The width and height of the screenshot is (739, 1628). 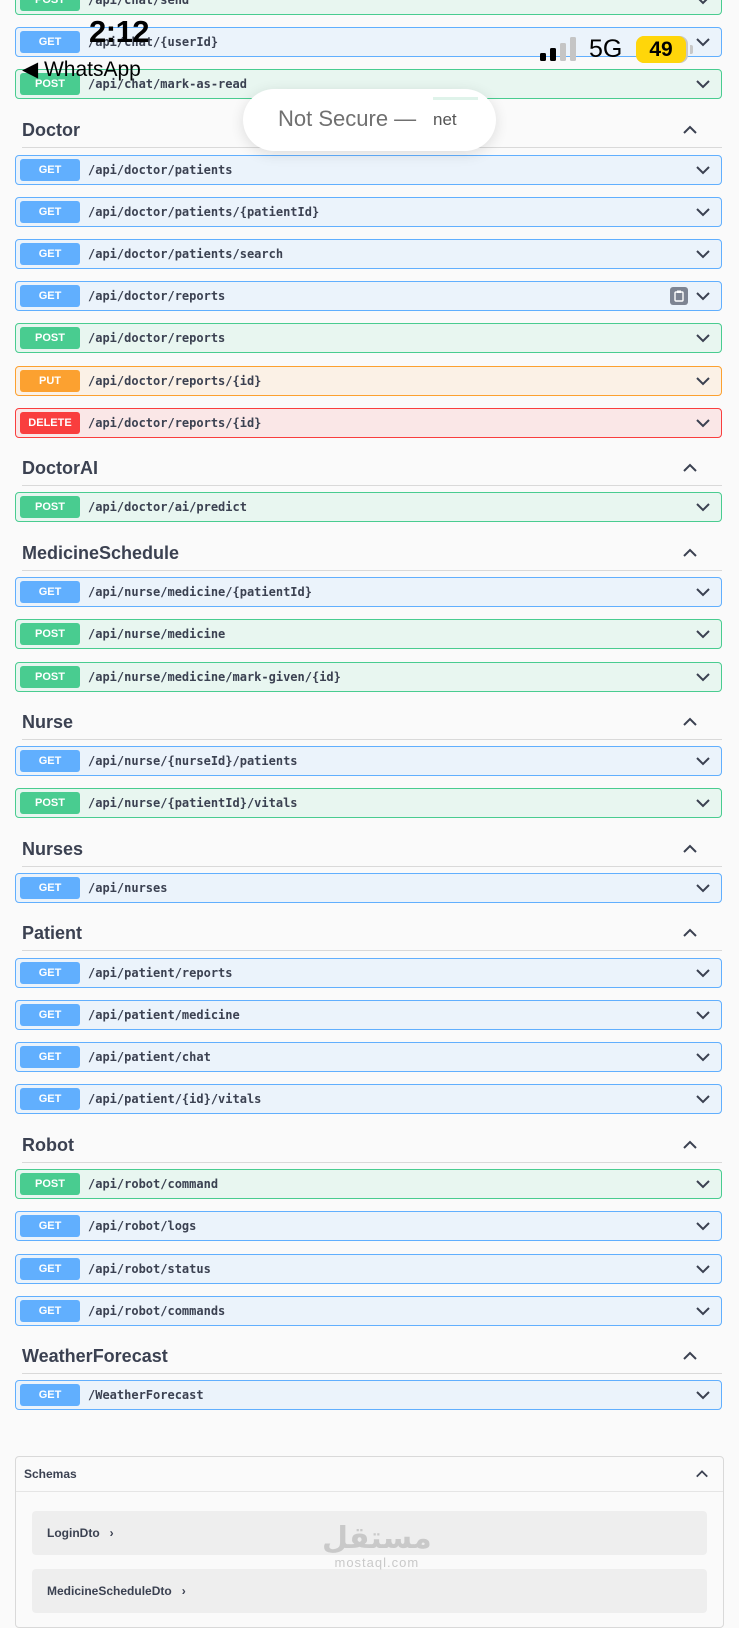 I want to click on operation-path: /api/nurse/medicine, so click(x=157, y=634).